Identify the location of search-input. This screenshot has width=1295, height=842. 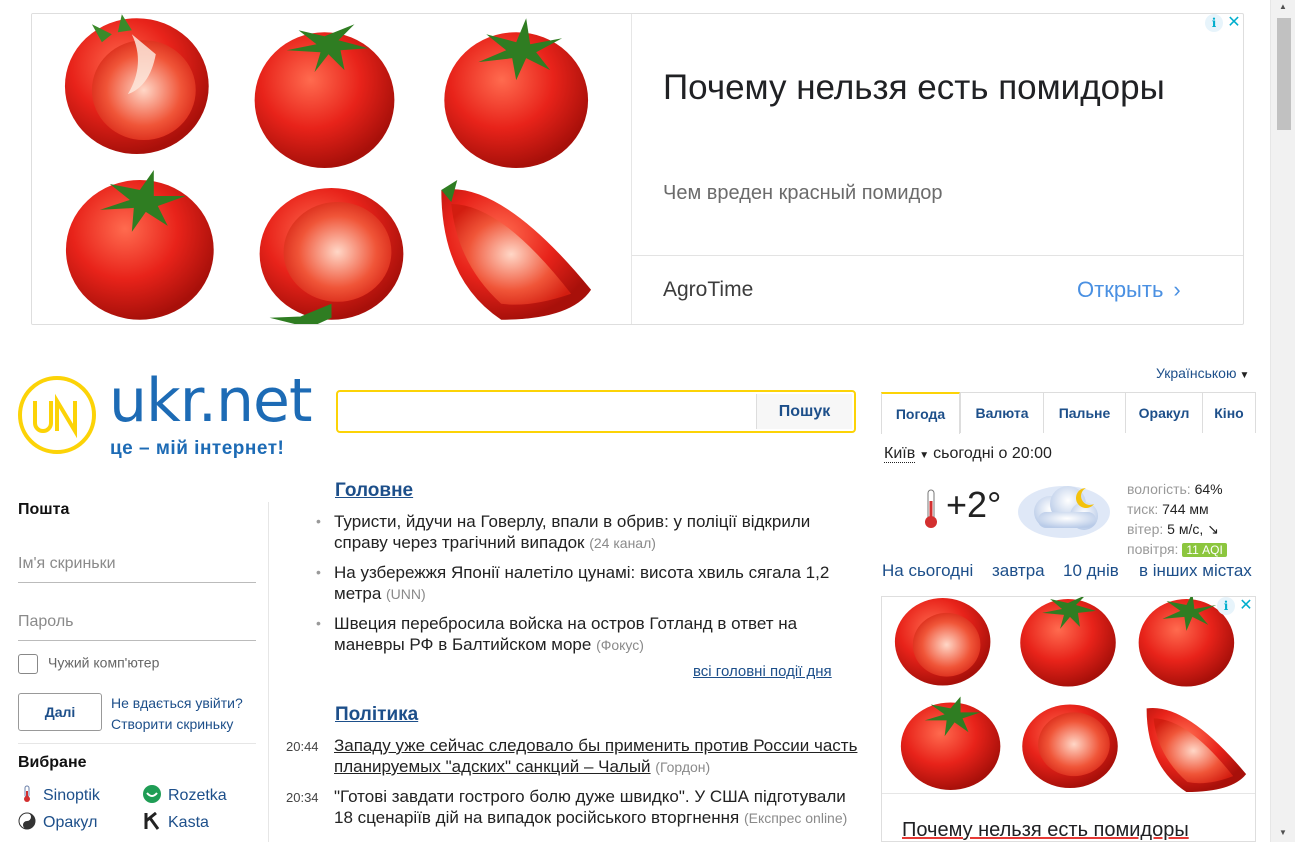
(547, 411).